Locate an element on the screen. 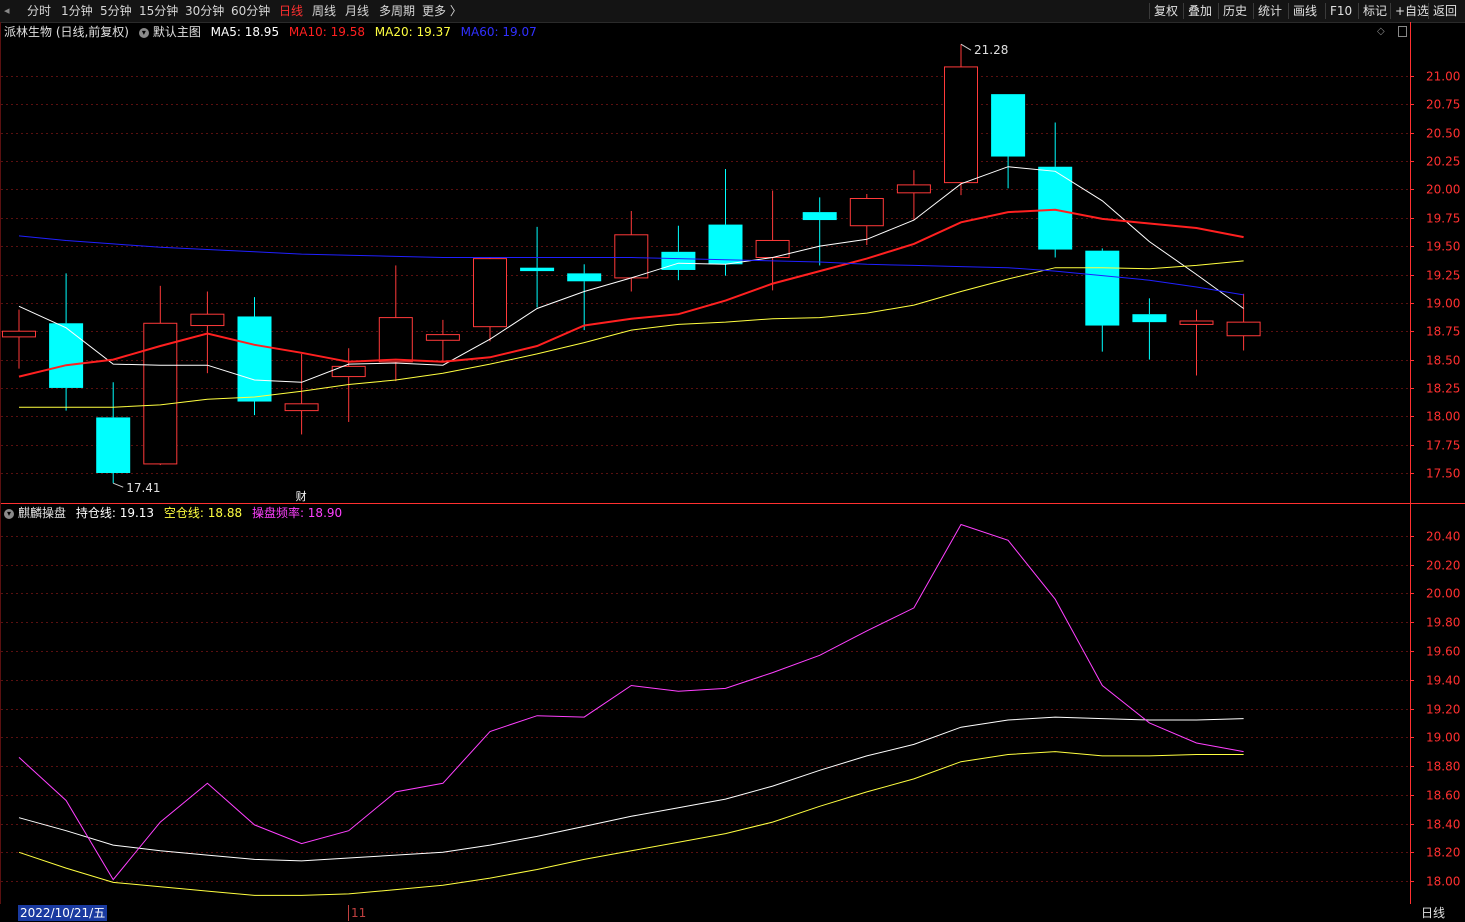  indicator-tick-label: 18.00 is located at coordinates (1443, 882).